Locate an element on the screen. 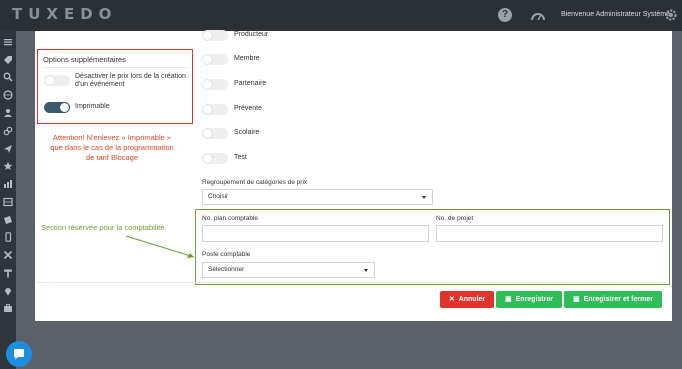  test-label: Test is located at coordinates (240, 157).